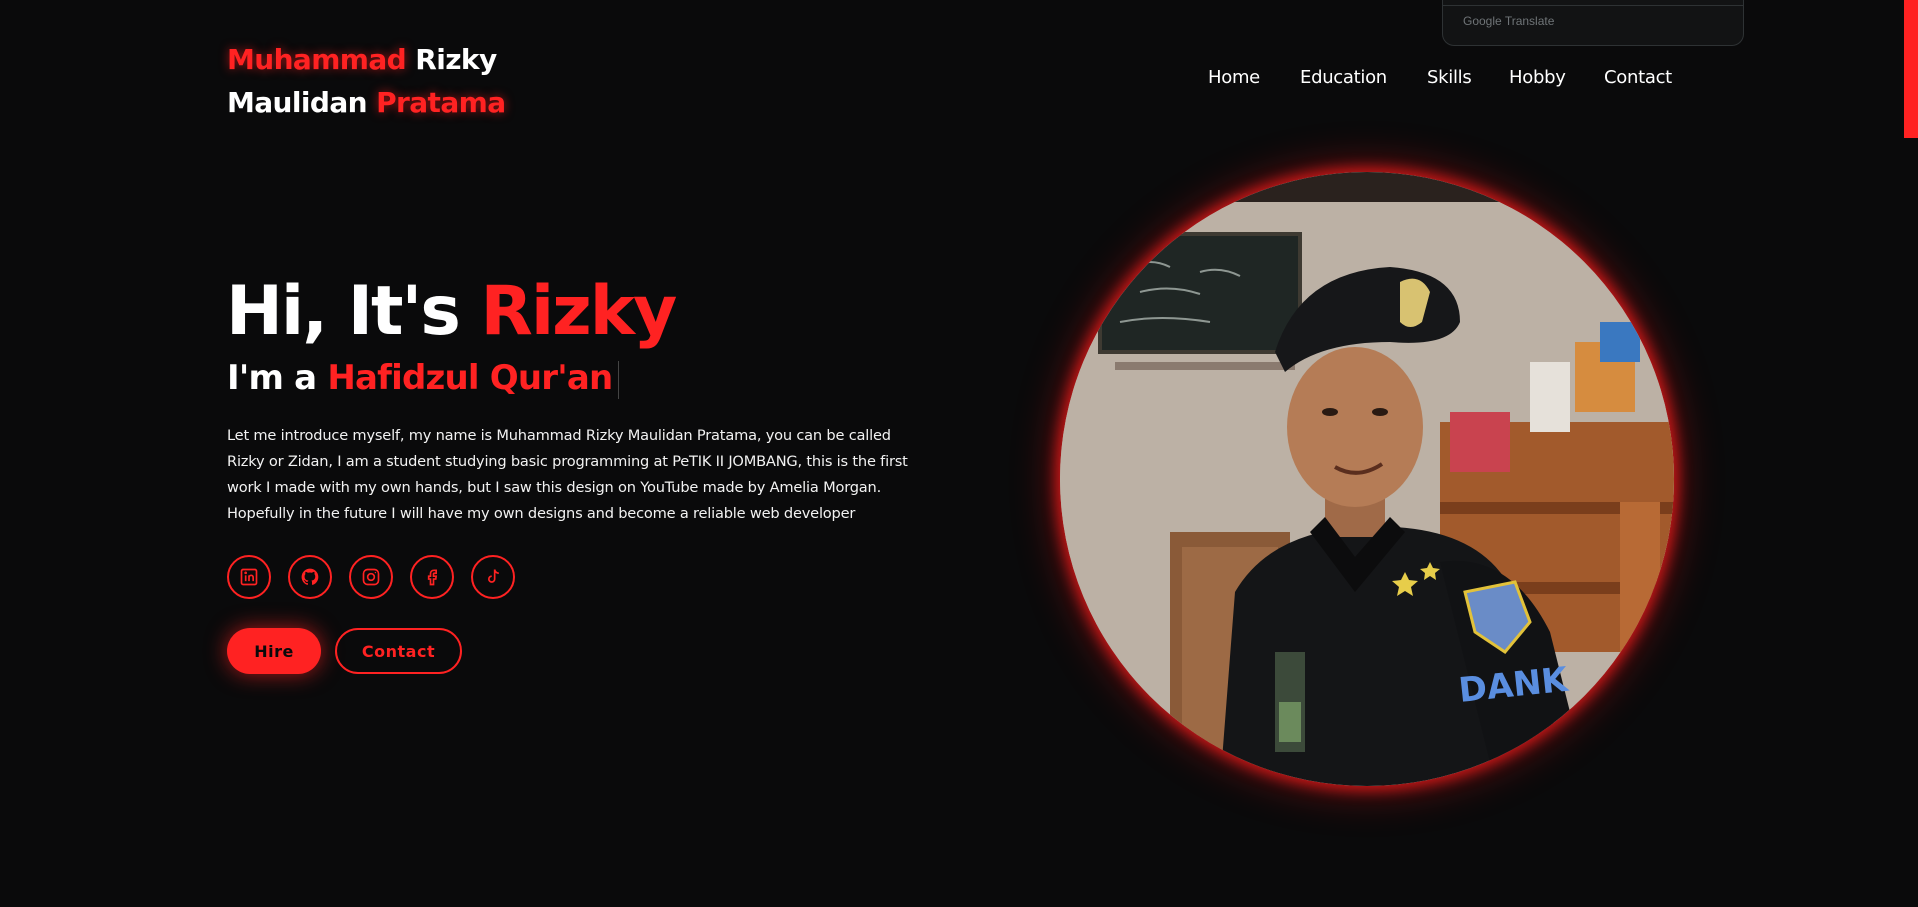 The image size is (1918, 907). I want to click on nav-skills: Skills, so click(1449, 77).